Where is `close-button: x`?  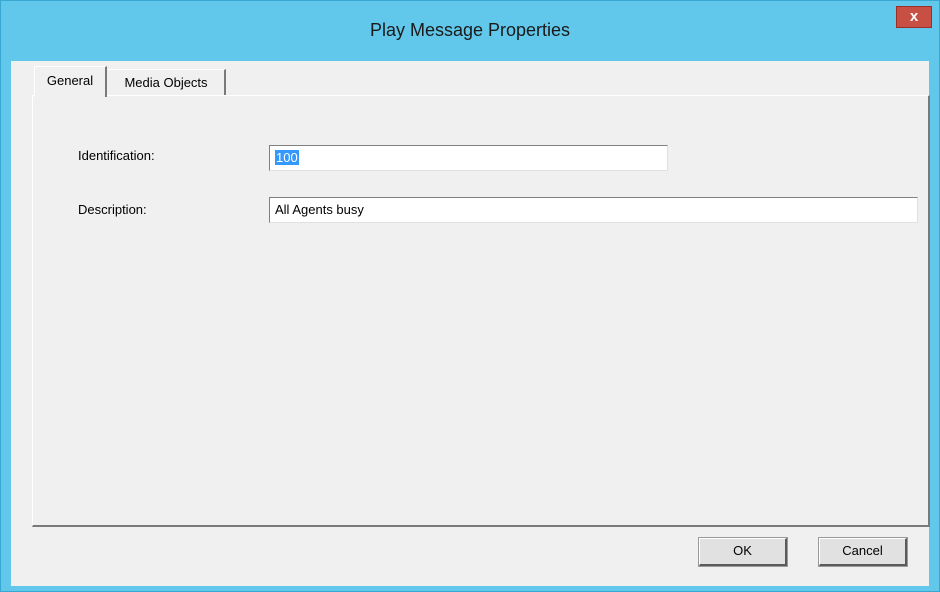 close-button: x is located at coordinates (914, 17).